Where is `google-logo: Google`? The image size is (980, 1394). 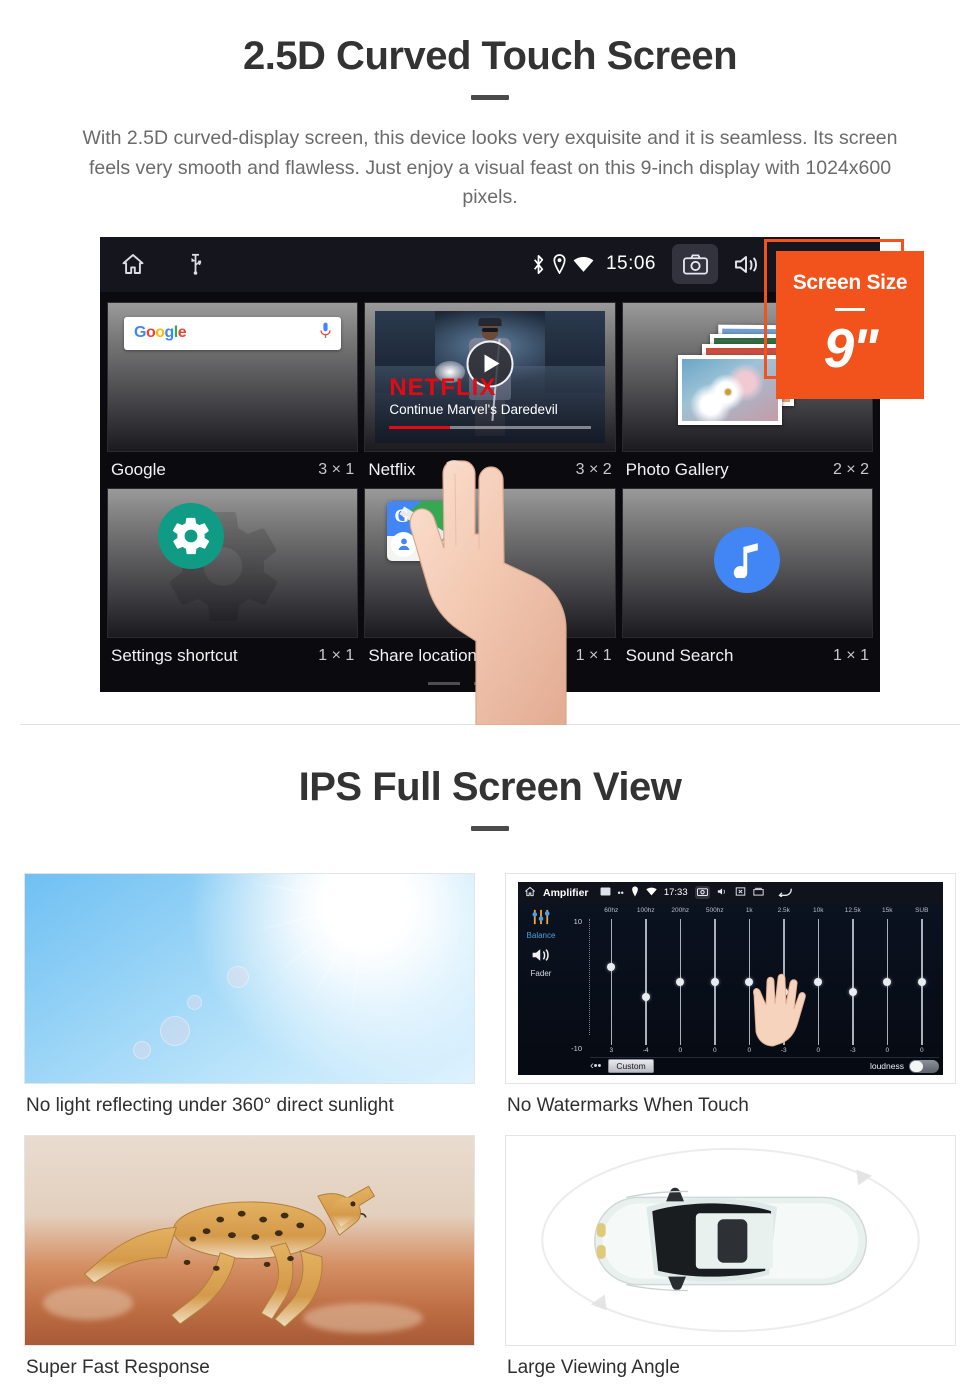 google-logo: Google is located at coordinates (160, 333).